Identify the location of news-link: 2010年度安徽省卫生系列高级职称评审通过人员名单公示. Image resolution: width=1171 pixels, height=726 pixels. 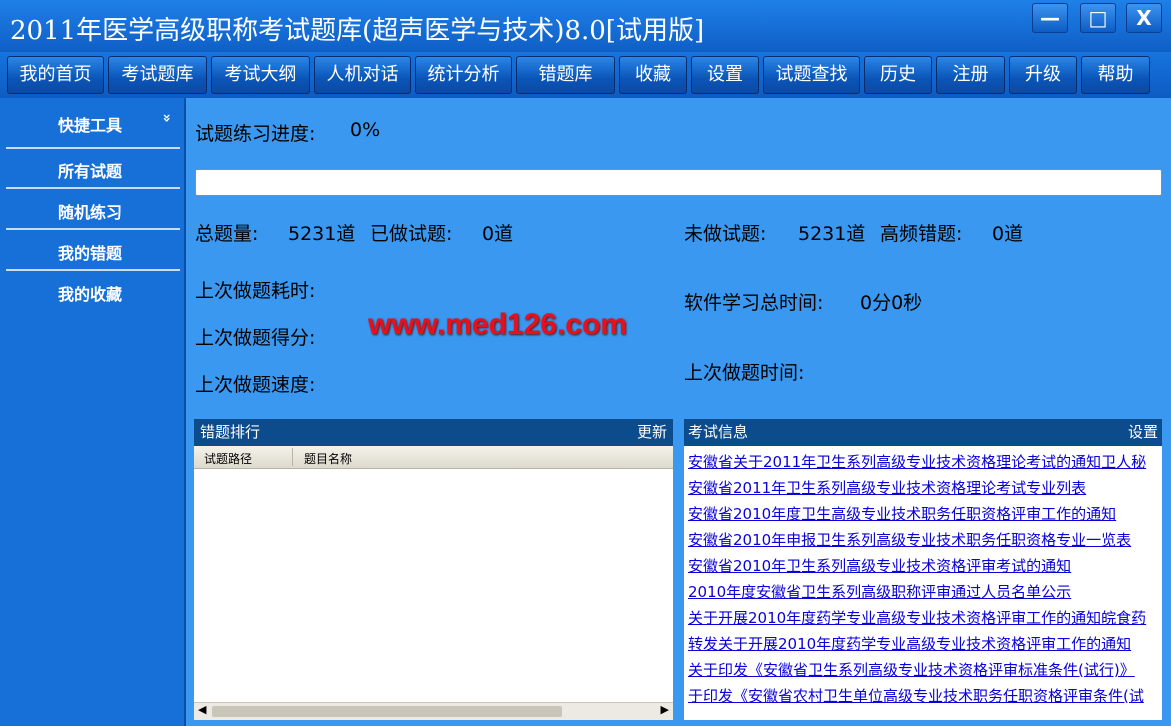
(879, 591).